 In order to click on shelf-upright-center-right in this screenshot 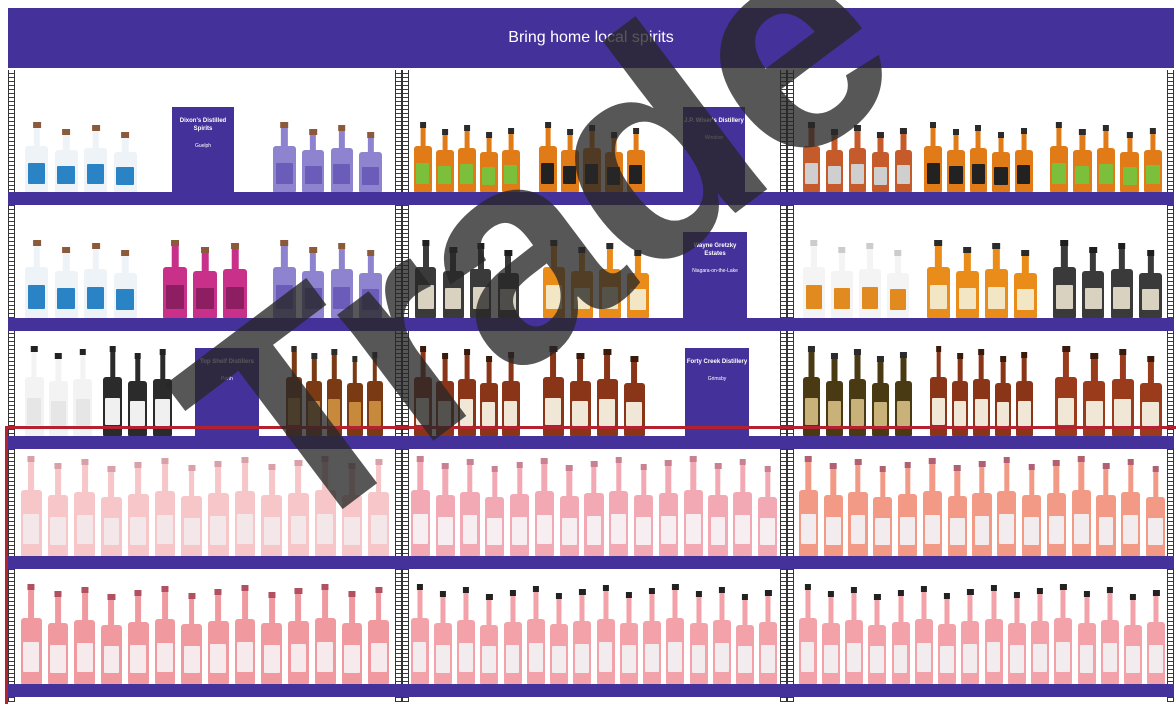, I will do `click(783, 386)`.